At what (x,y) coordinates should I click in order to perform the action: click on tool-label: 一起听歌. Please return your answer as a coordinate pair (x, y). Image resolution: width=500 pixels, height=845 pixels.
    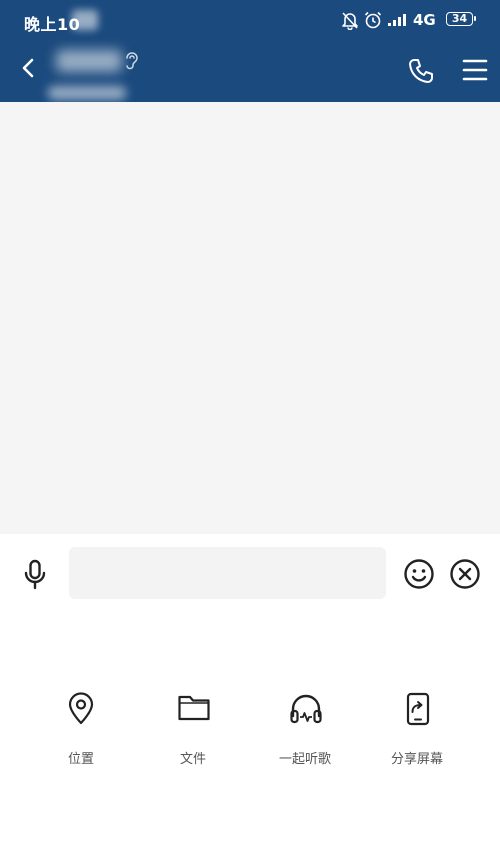
    Looking at the image, I should click on (304, 759).